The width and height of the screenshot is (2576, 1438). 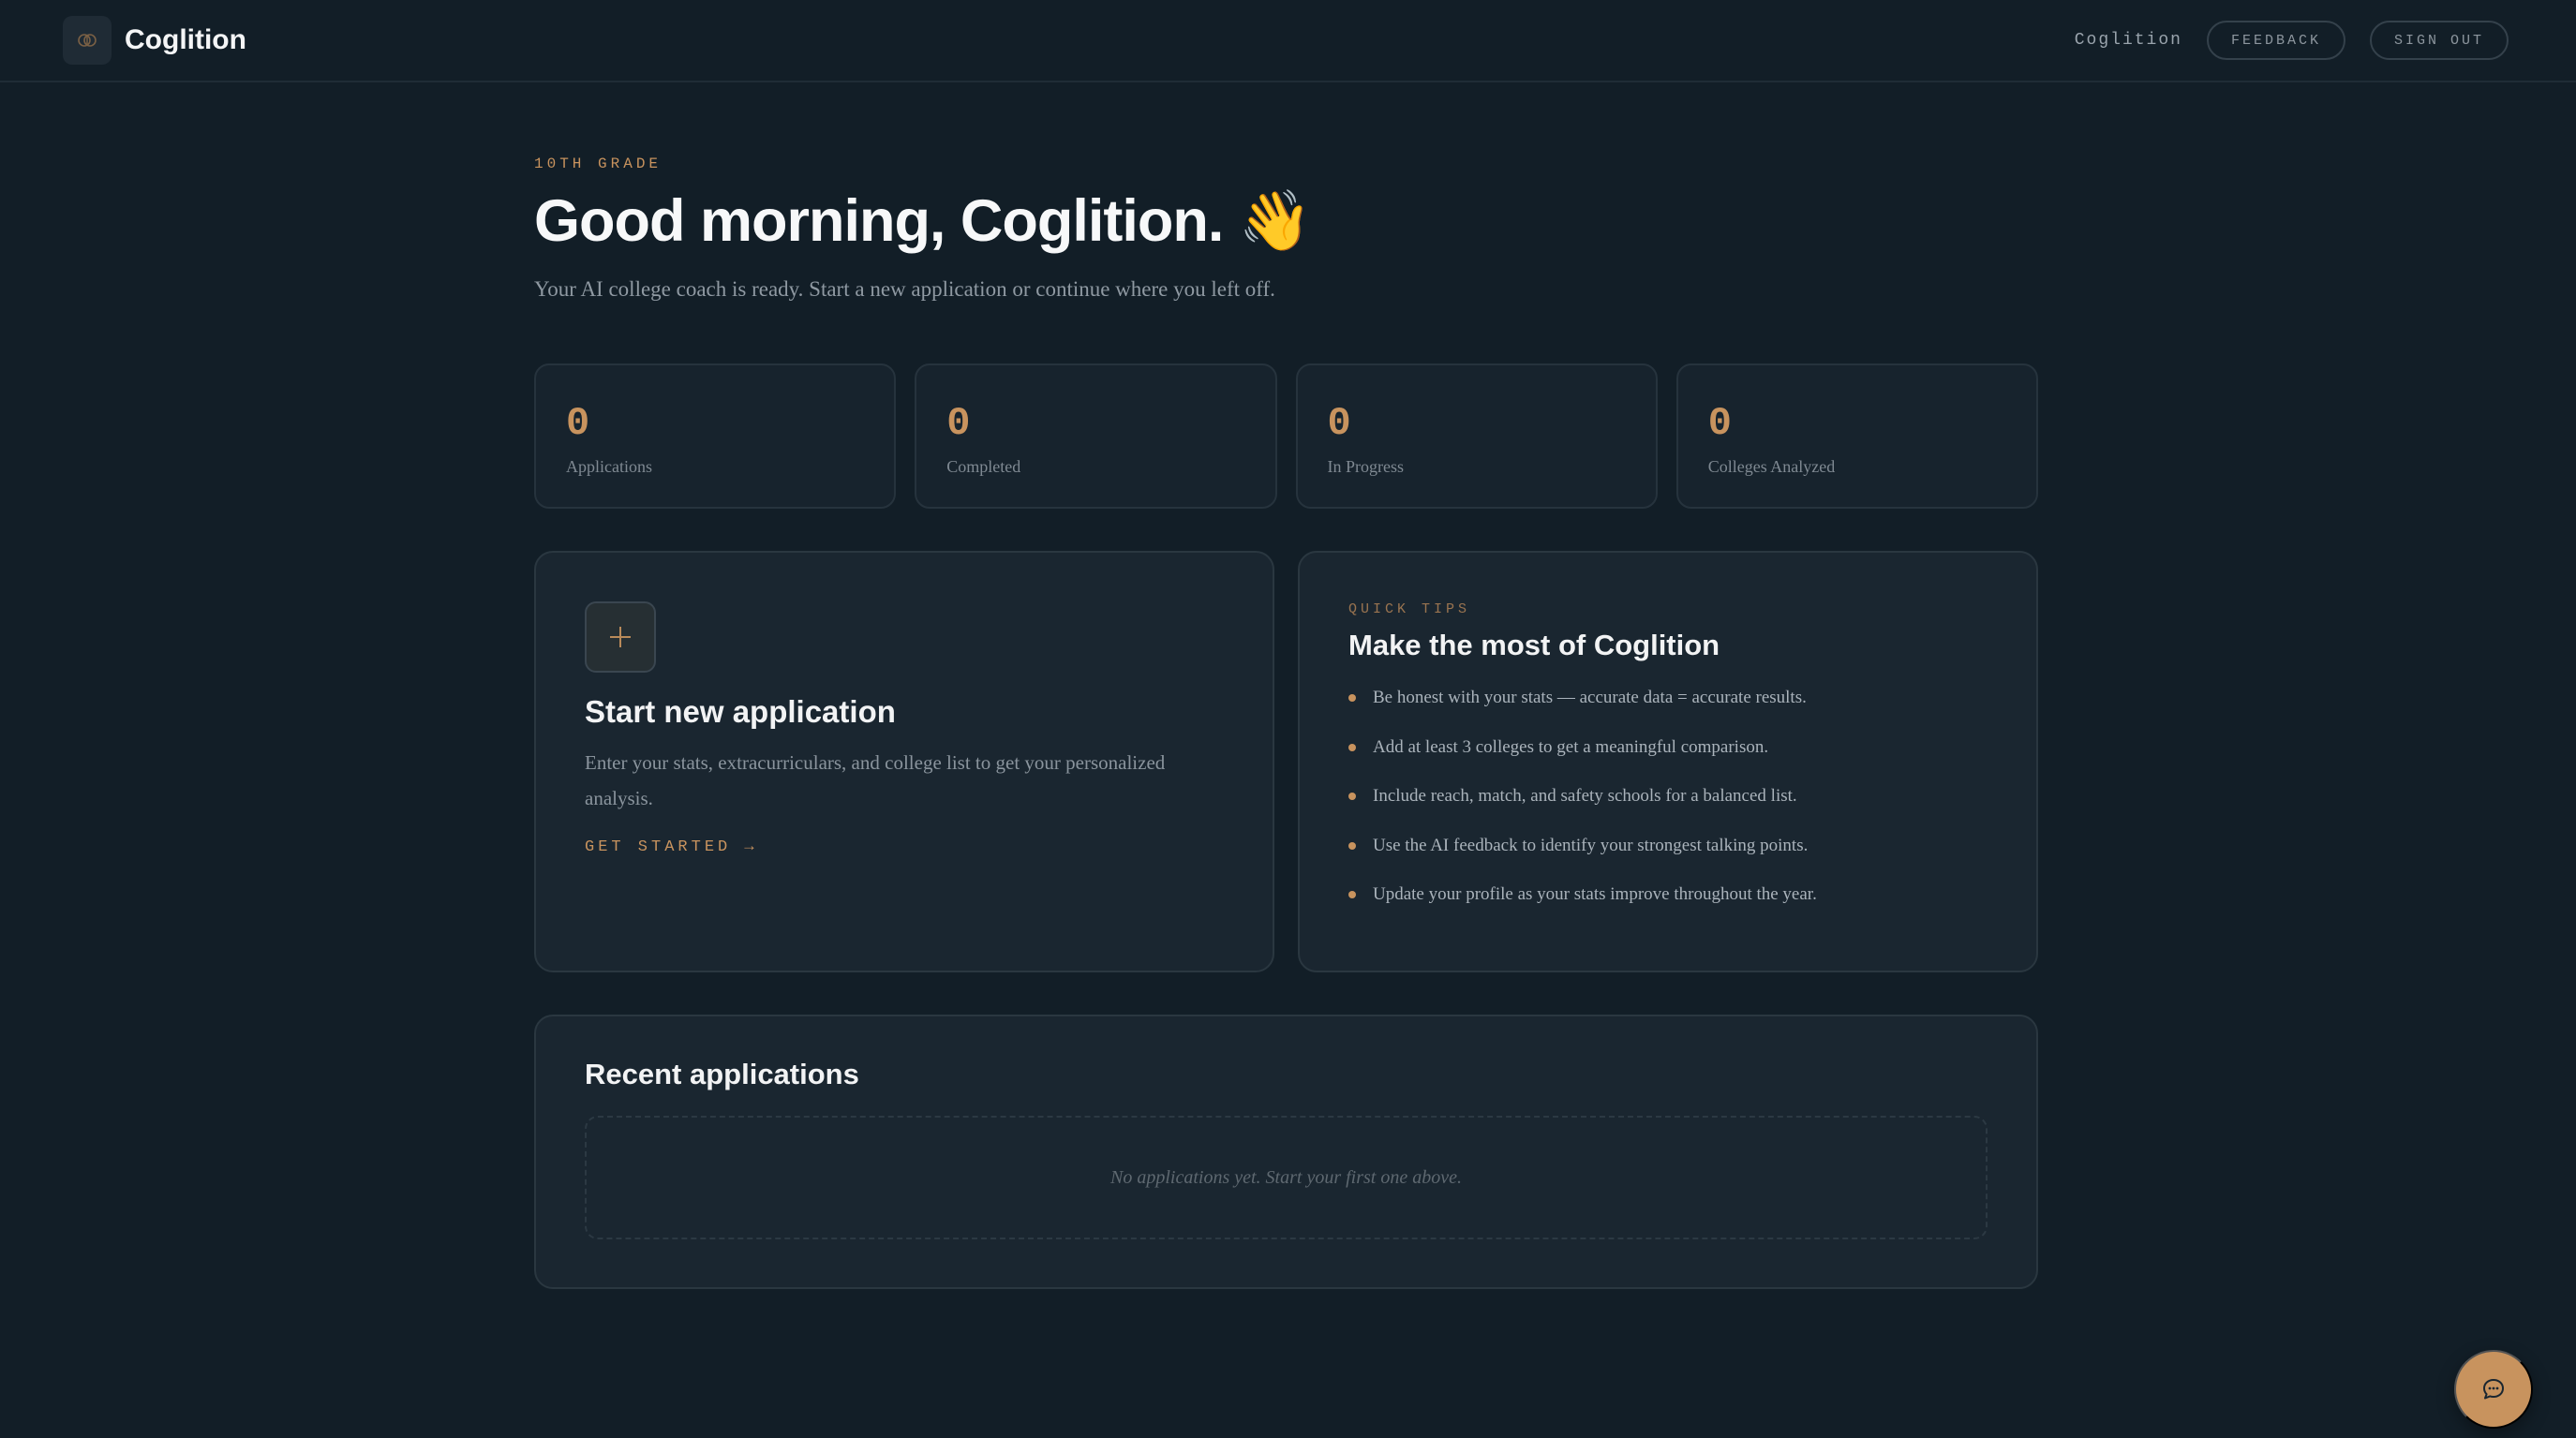 I want to click on brand-name: Coglition, so click(x=185, y=39).